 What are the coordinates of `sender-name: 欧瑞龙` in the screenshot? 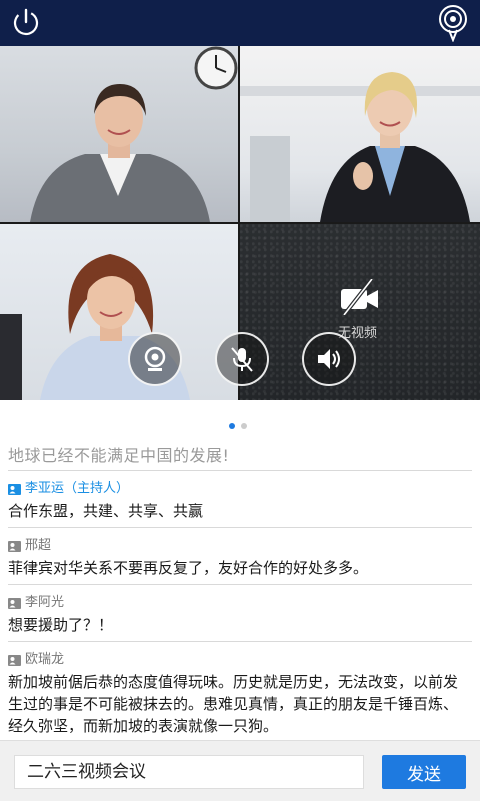 It's located at (240, 660).